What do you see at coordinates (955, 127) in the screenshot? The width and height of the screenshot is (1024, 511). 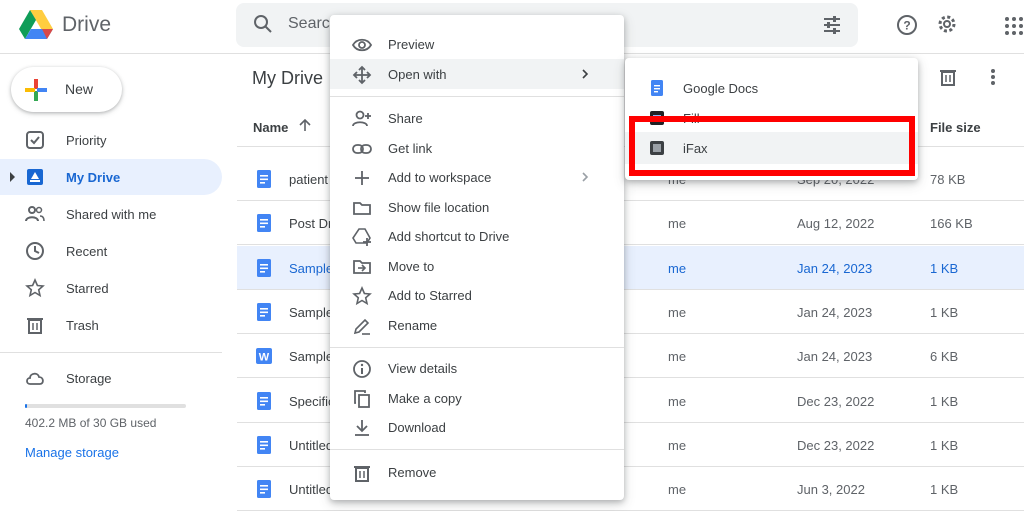 I see `column-header-file-size: File size` at bounding box center [955, 127].